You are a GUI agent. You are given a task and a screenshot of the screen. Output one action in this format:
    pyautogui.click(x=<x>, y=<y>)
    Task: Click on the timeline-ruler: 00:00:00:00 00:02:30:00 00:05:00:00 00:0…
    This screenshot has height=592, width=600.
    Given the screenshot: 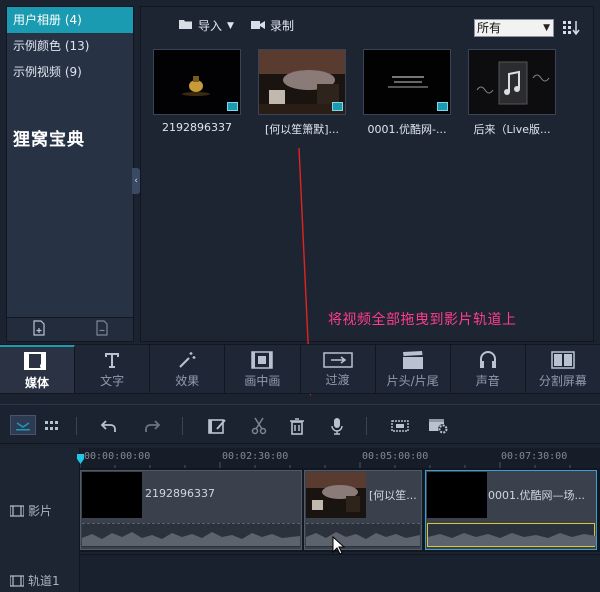 What is the action you would take?
    pyautogui.click(x=338, y=458)
    